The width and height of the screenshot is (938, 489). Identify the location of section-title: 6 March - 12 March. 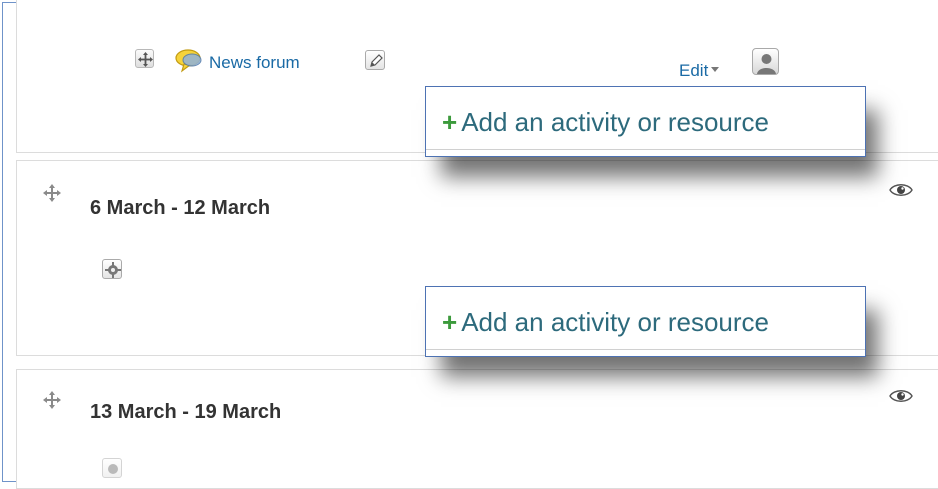
(180, 208).